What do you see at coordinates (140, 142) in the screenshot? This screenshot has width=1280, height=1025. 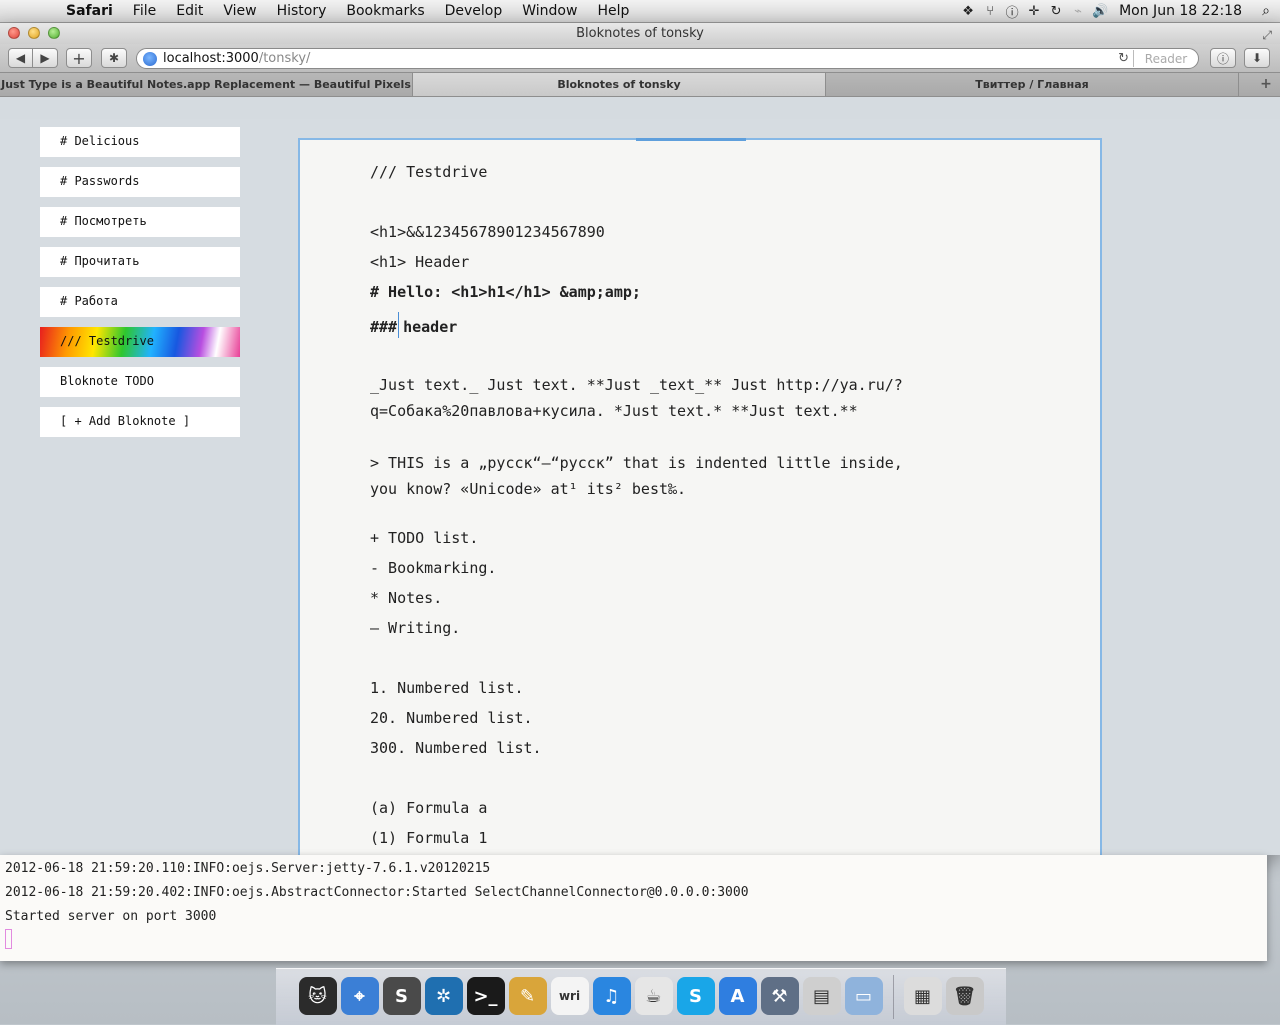 I see `note-delicious: # Delicious` at bounding box center [140, 142].